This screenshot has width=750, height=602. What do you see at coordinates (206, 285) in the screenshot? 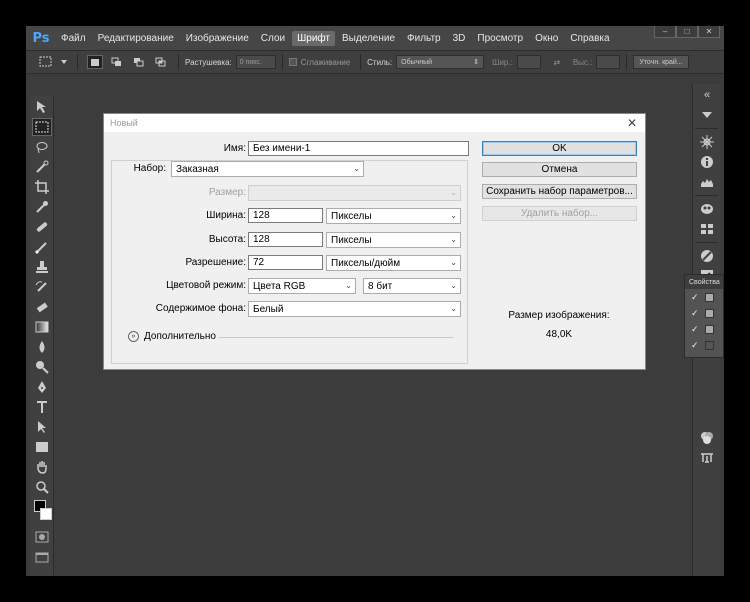
I see `color-mode-label: Цветовой режим:` at bounding box center [206, 285].